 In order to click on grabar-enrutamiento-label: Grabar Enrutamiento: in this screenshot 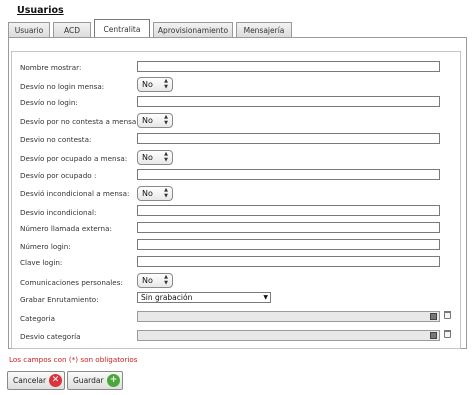, I will do `click(59, 299)`.